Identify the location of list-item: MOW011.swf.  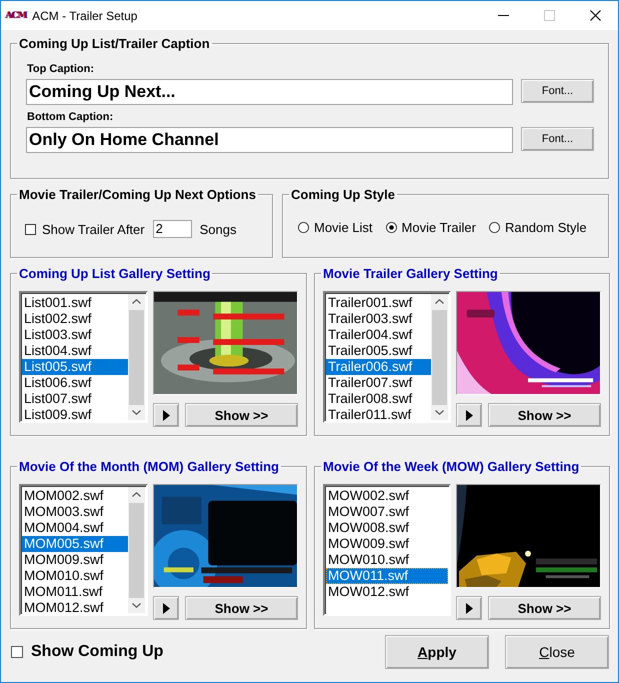
(387, 576).